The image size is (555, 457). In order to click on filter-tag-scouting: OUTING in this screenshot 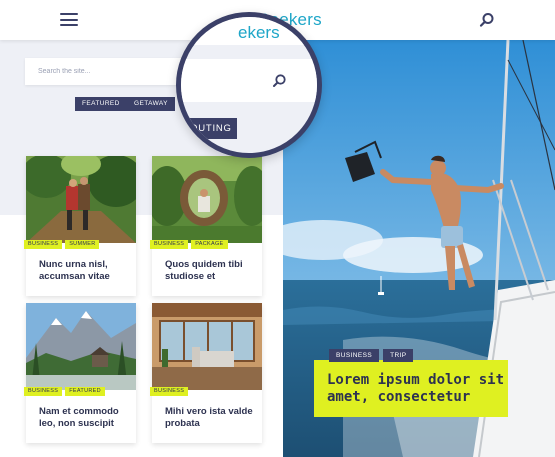, I will do `click(209, 128)`.